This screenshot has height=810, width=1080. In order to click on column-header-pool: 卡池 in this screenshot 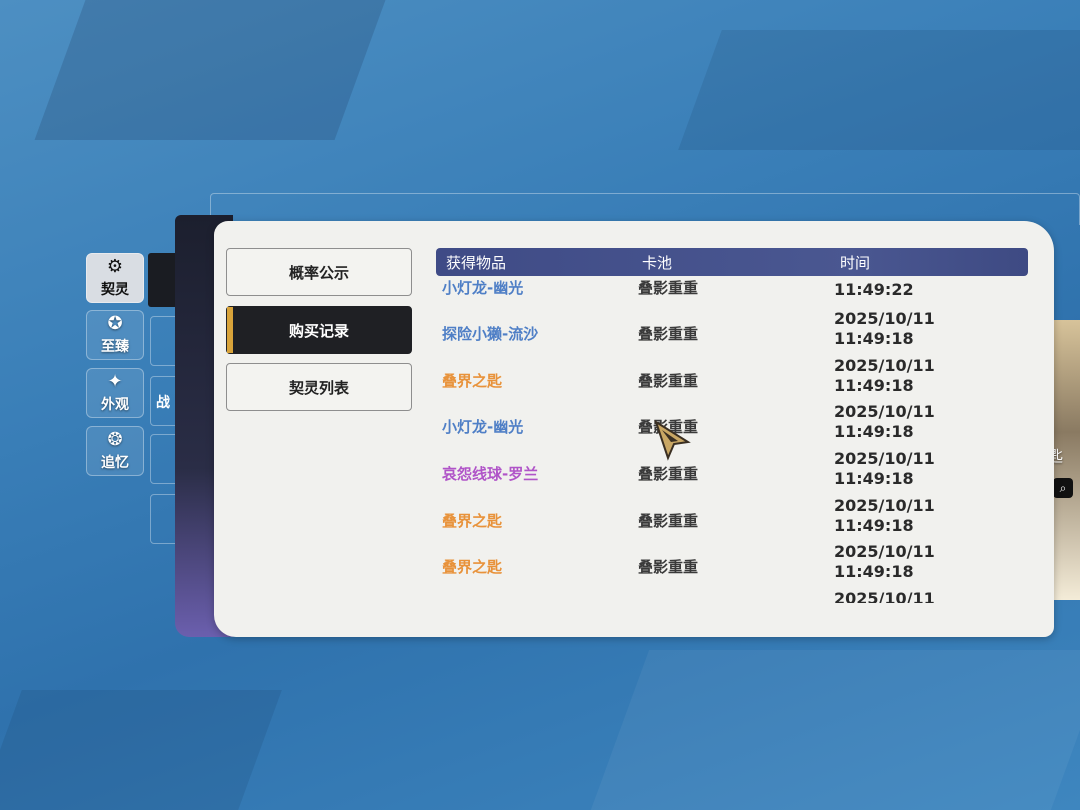, I will do `click(657, 263)`.